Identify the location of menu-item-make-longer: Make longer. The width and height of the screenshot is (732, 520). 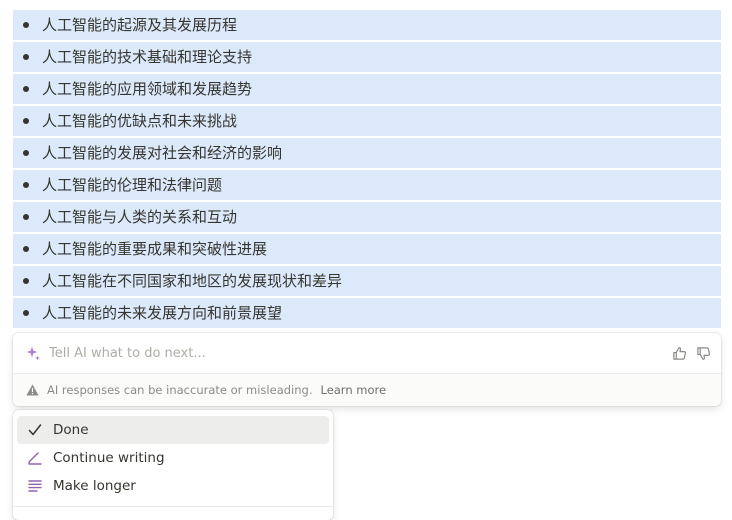
(173, 486).